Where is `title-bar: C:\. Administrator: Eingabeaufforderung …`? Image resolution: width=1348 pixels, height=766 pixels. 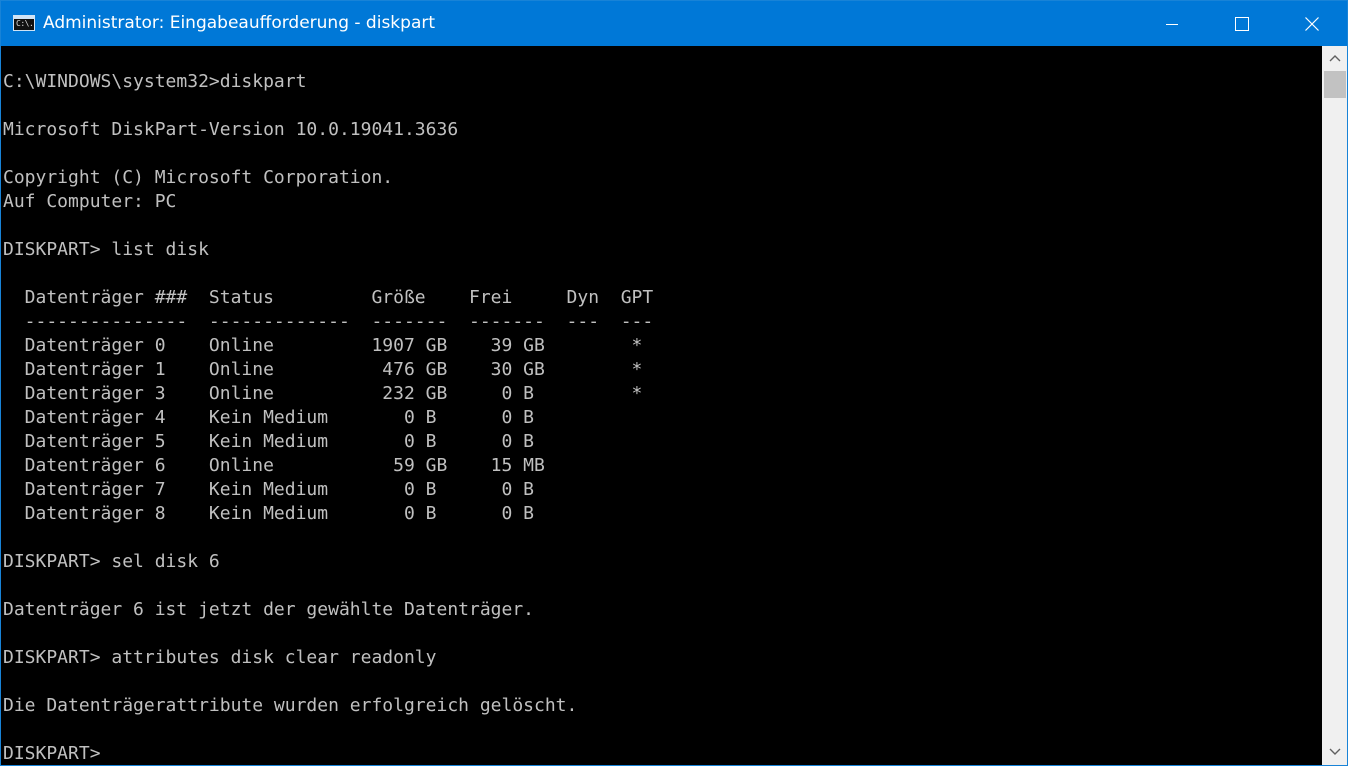 title-bar: C:\. Administrator: Eingabeaufforderung … is located at coordinates (674, 23).